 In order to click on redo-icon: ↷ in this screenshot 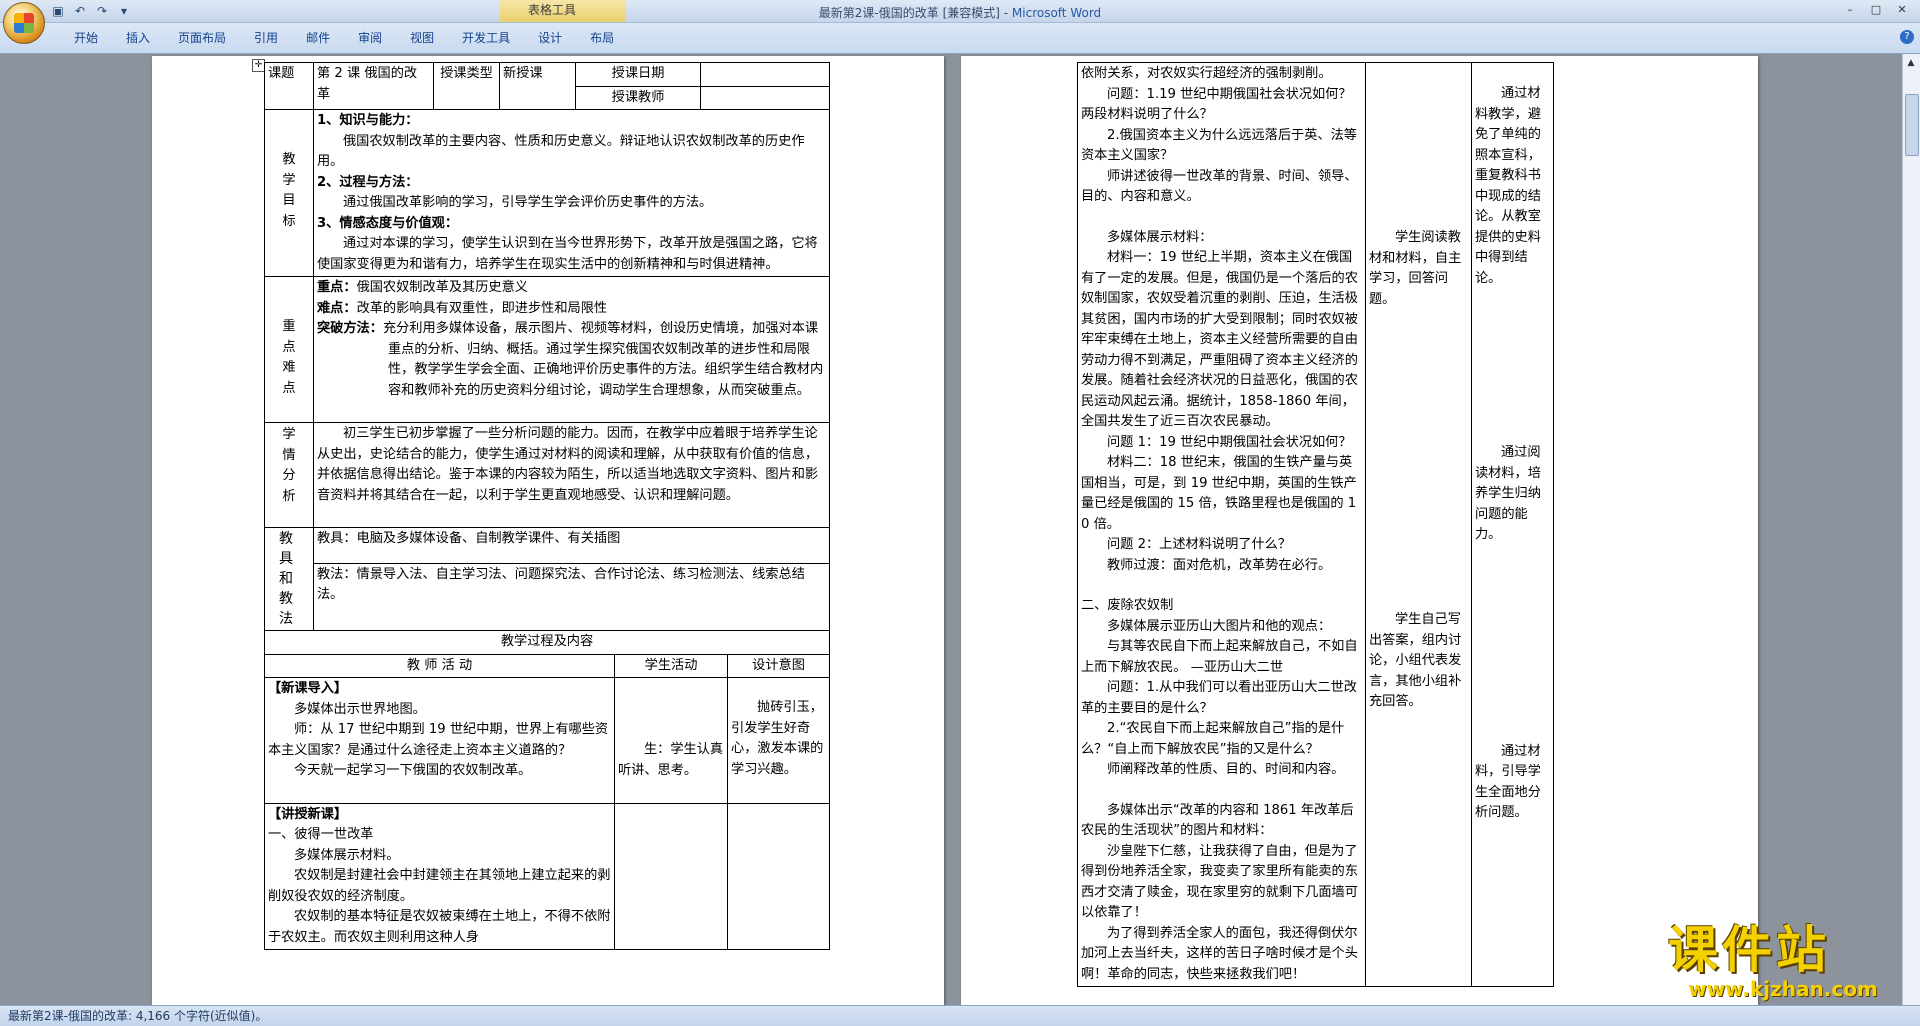, I will do `click(102, 11)`.